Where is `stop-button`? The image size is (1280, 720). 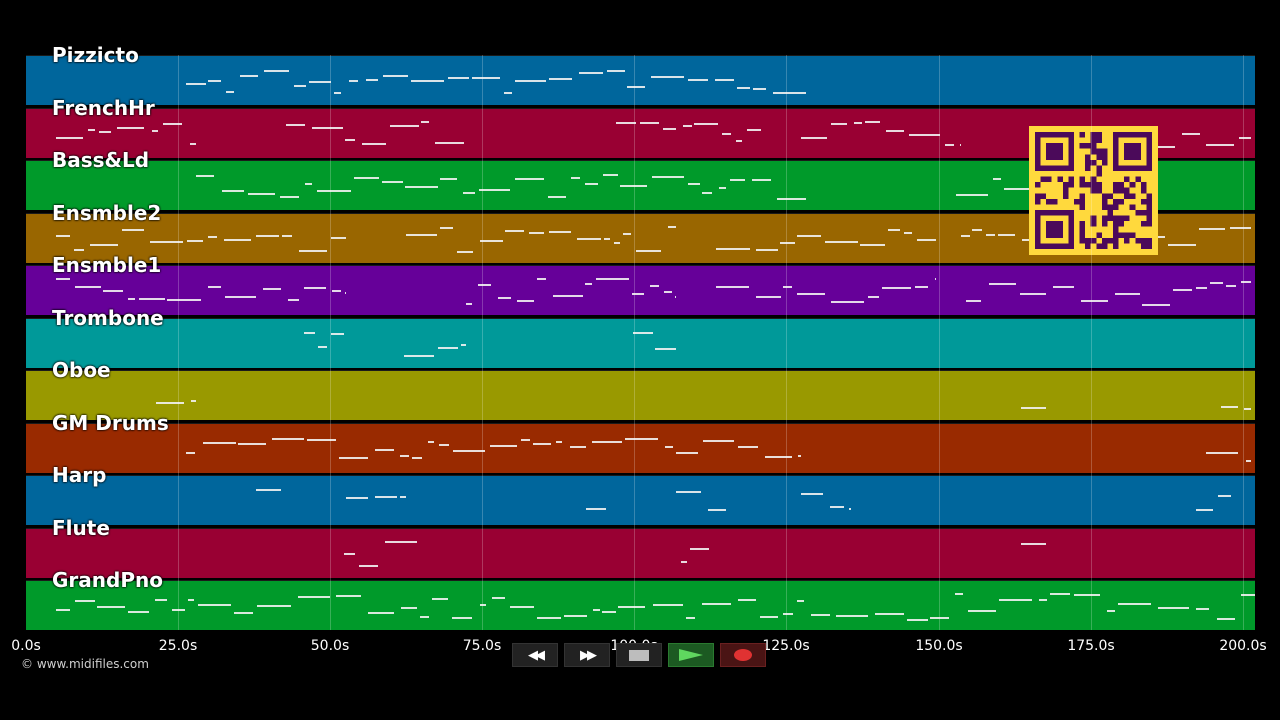
stop-button is located at coordinates (639, 655).